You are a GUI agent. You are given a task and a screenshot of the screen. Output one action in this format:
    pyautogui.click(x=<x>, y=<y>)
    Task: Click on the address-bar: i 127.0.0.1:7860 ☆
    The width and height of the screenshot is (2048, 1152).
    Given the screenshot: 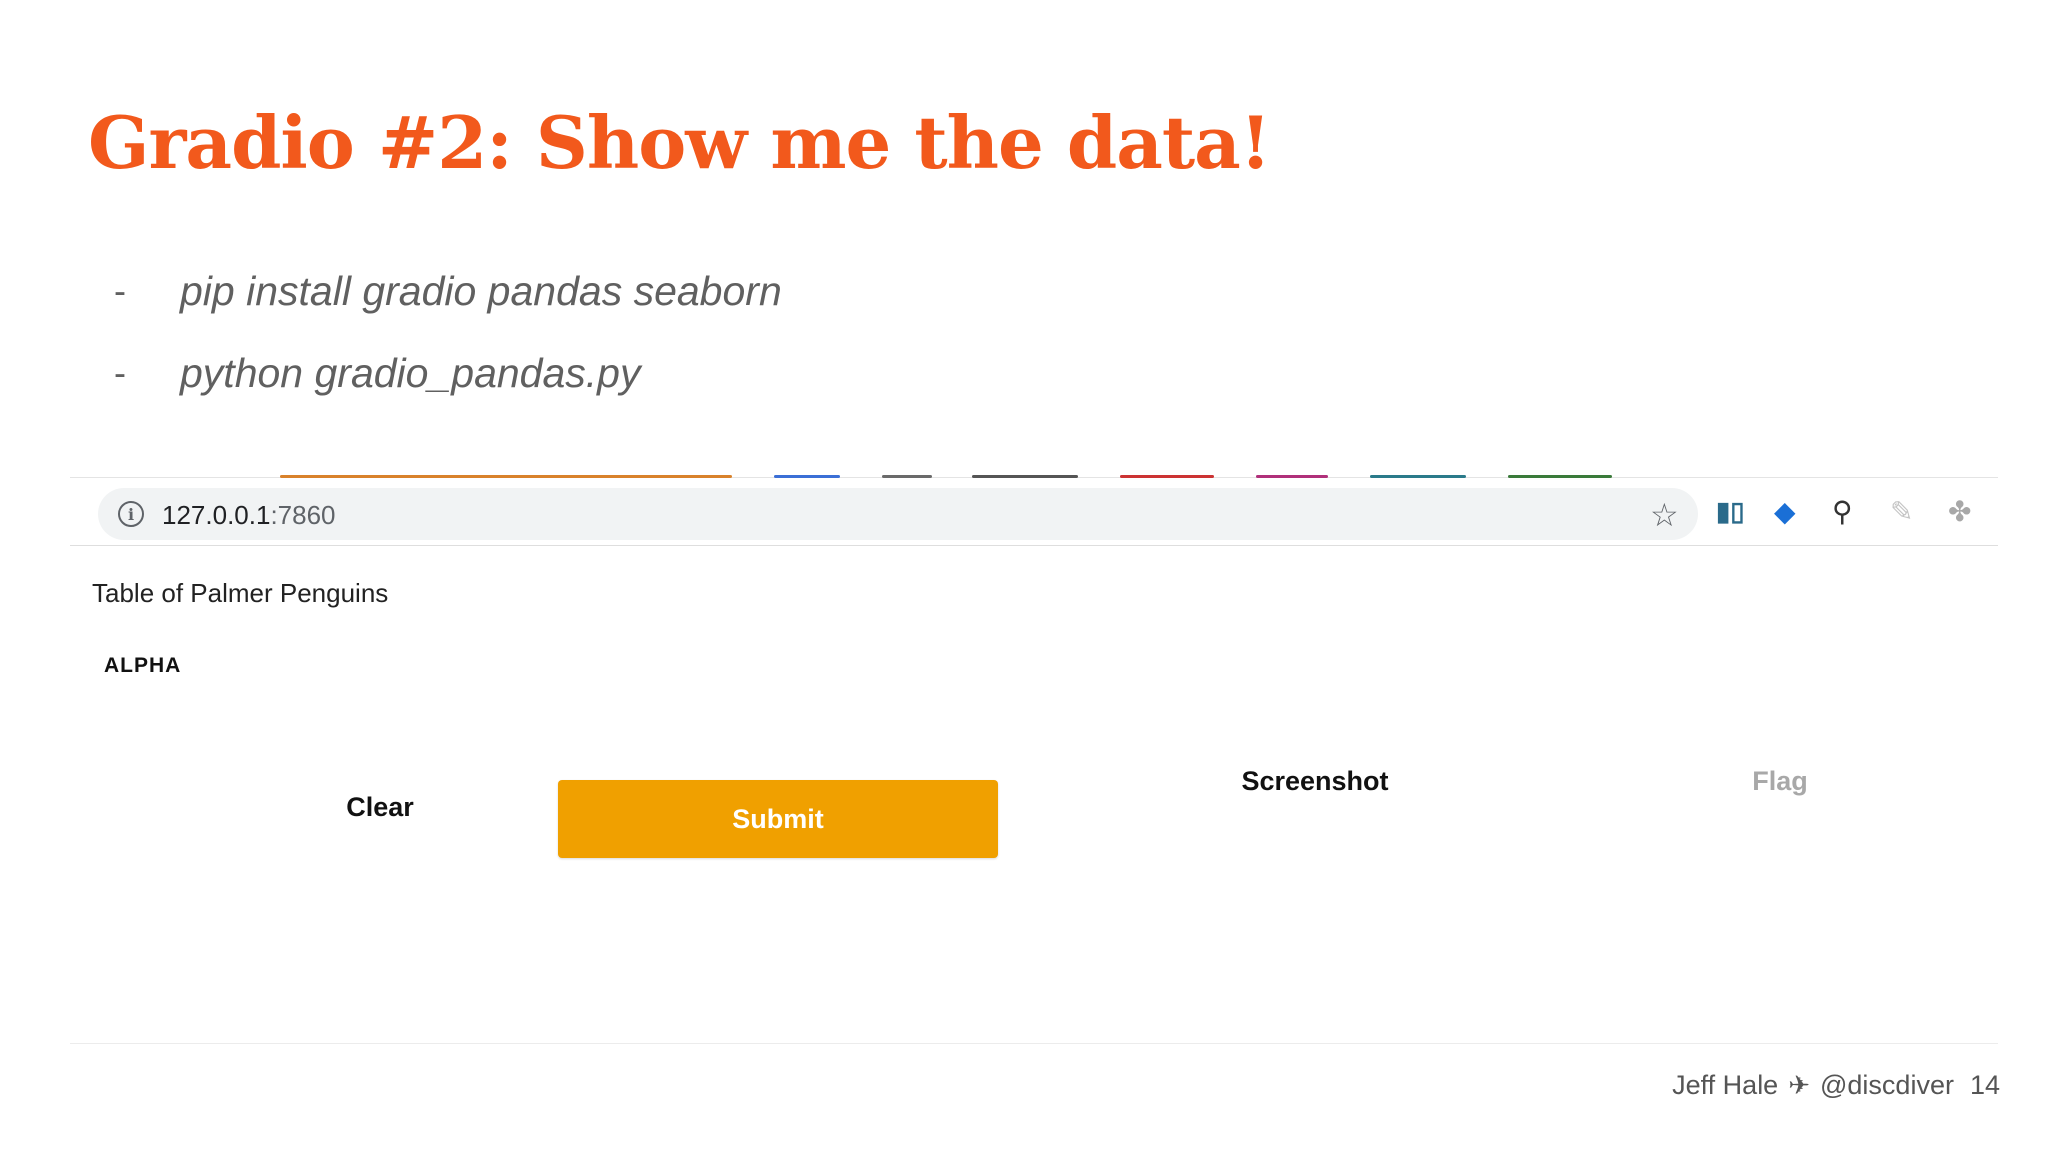 What is the action you would take?
    pyautogui.click(x=898, y=514)
    